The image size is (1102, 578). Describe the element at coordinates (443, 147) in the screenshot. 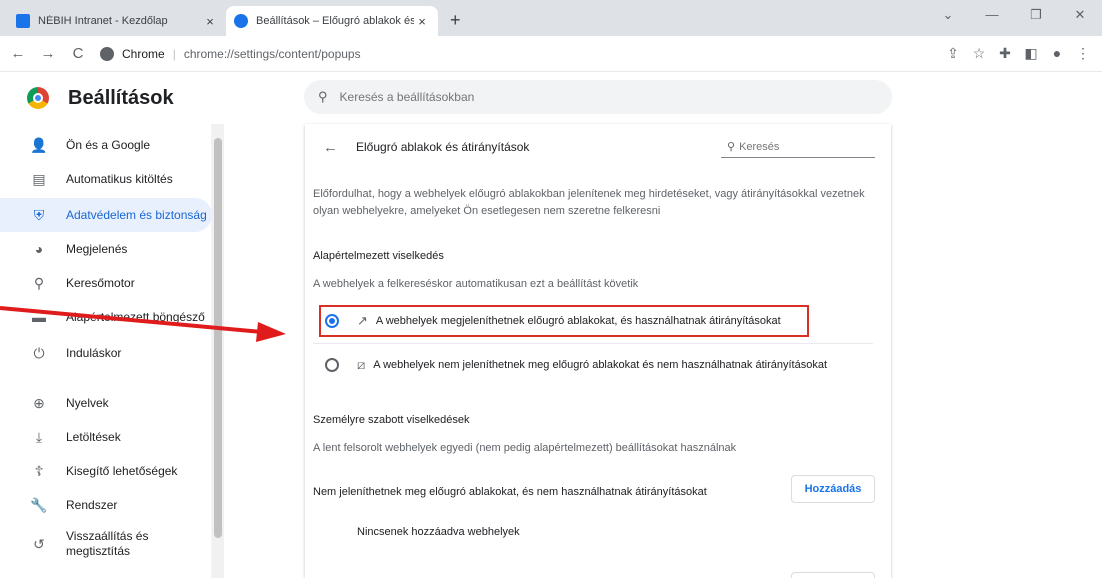

I see `subpage-title: Előugró ablakok és átirányítások` at that location.